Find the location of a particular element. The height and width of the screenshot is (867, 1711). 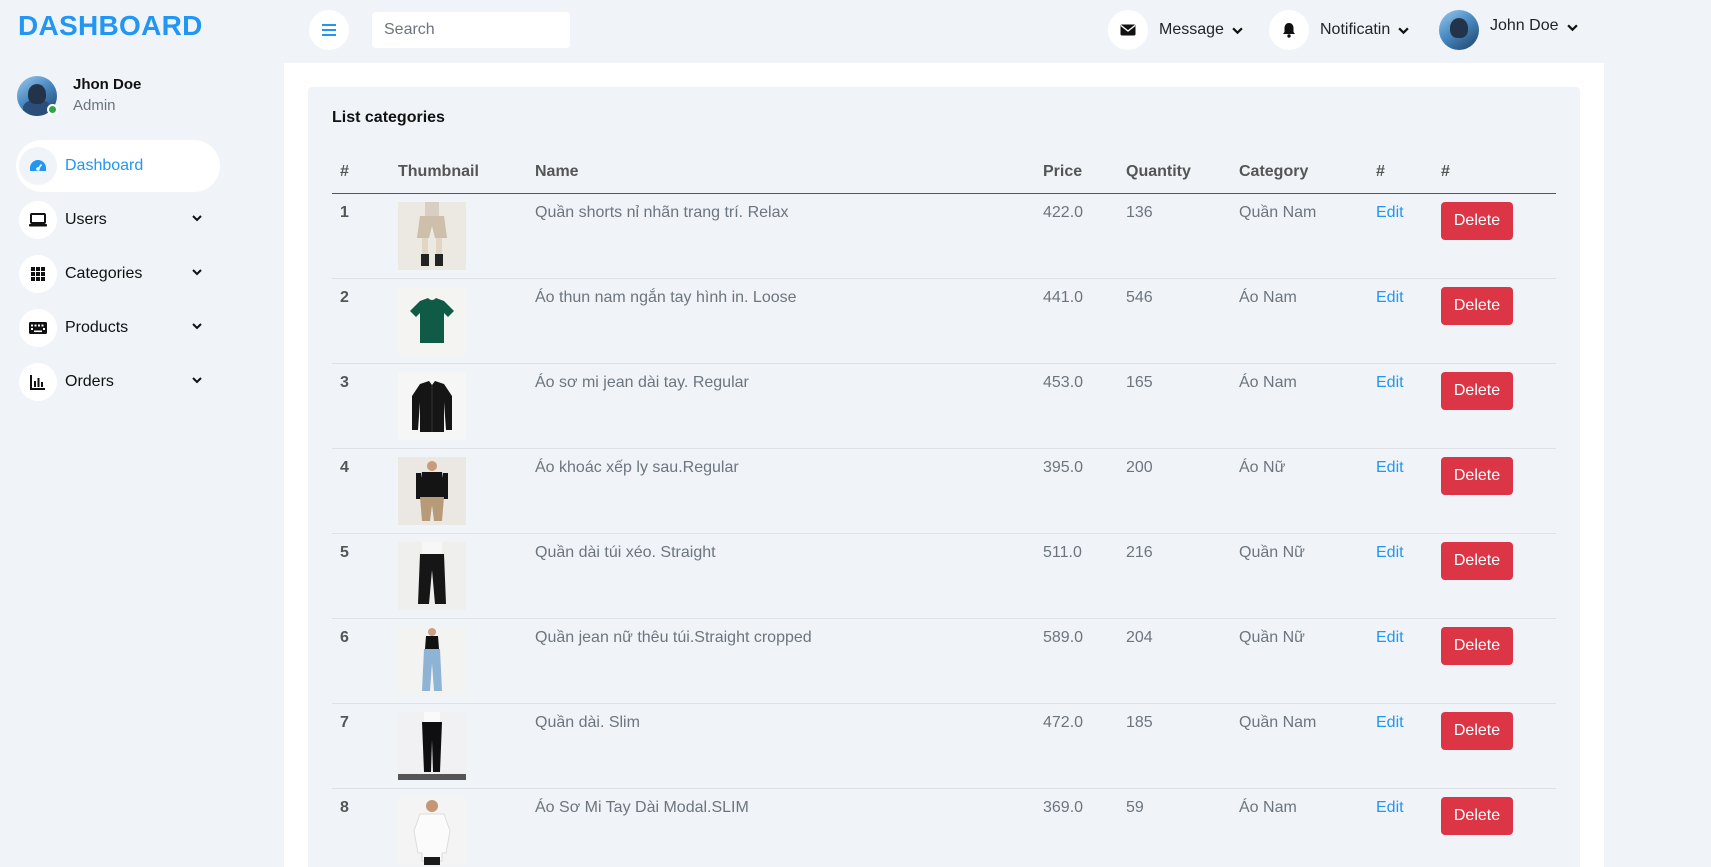

column-header: Quantity is located at coordinates (1174, 172).